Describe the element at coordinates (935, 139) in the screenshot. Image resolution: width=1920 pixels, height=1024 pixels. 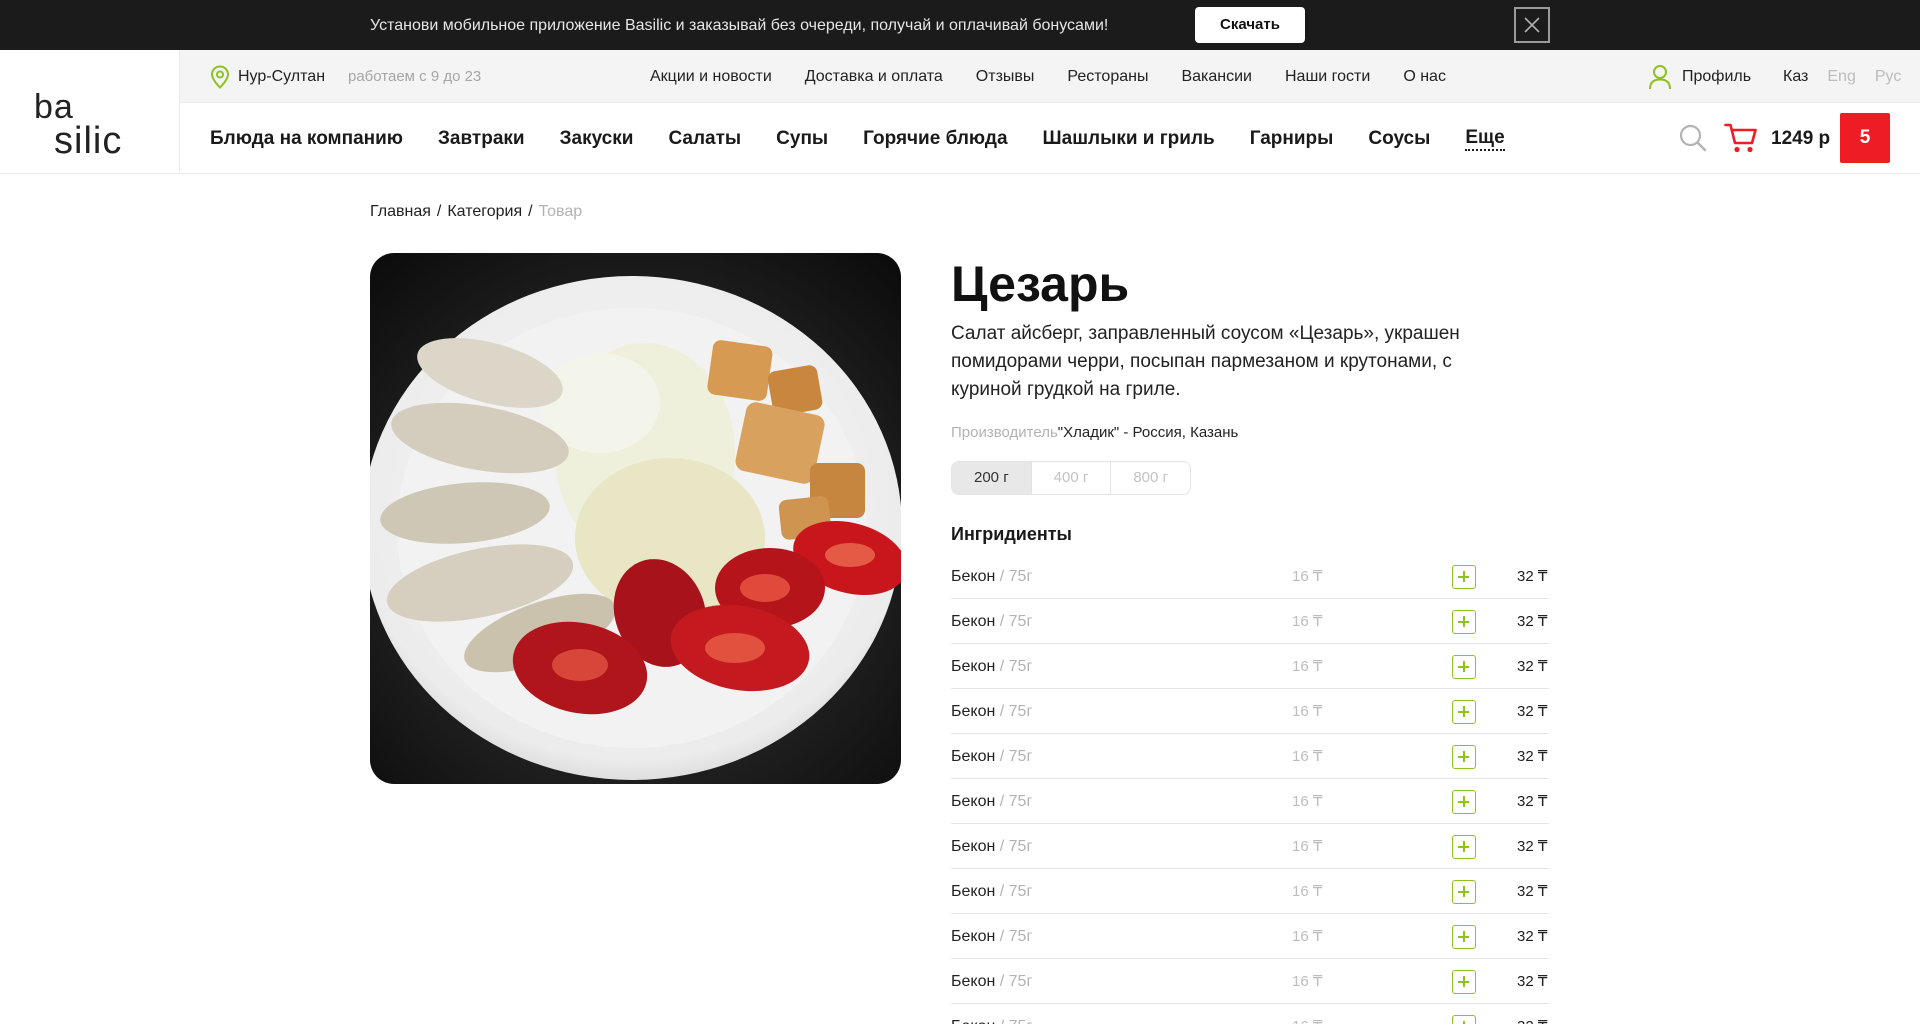
I see `category-hot-dishes: Горячие блюда` at that location.